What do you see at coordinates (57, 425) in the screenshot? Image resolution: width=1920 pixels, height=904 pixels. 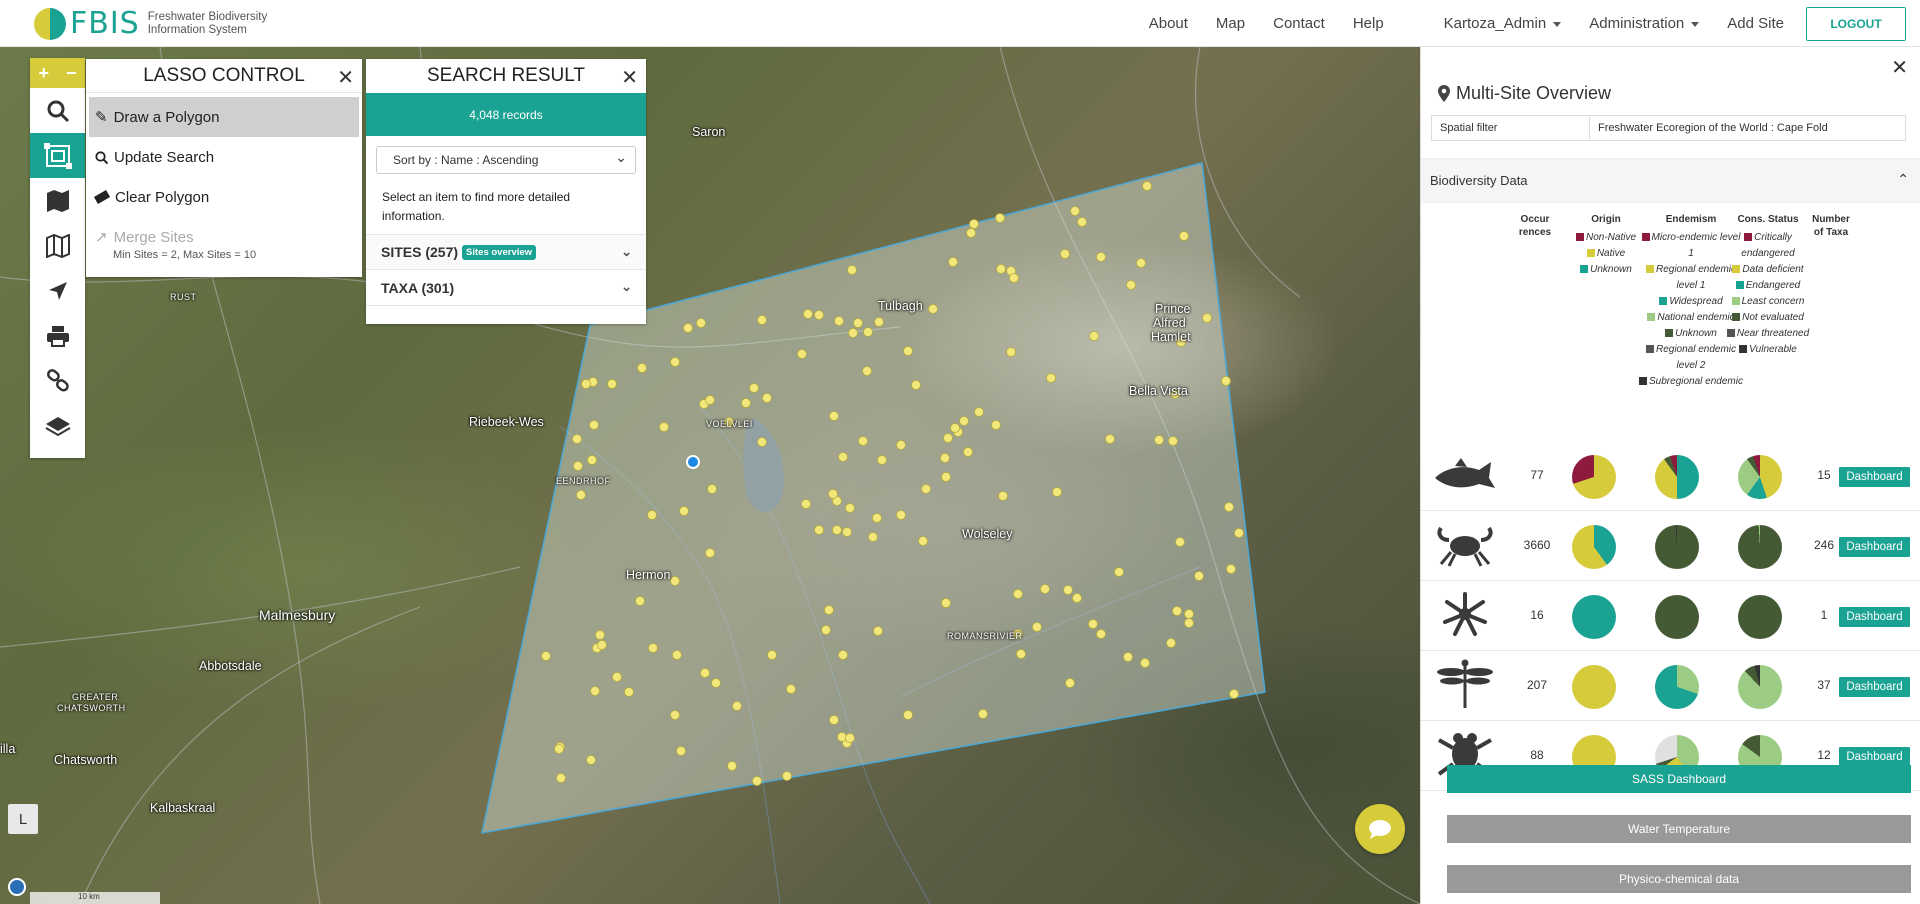 I see `layers-tool-button` at bounding box center [57, 425].